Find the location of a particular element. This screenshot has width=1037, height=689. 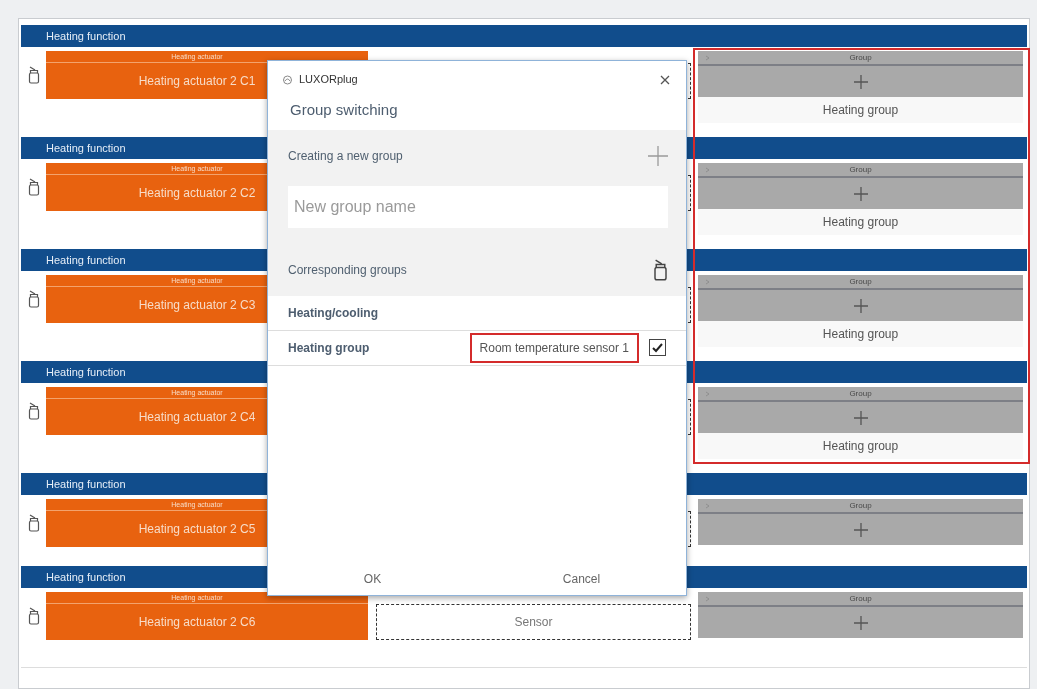

app-title: LUXORplug is located at coordinates (329, 79).